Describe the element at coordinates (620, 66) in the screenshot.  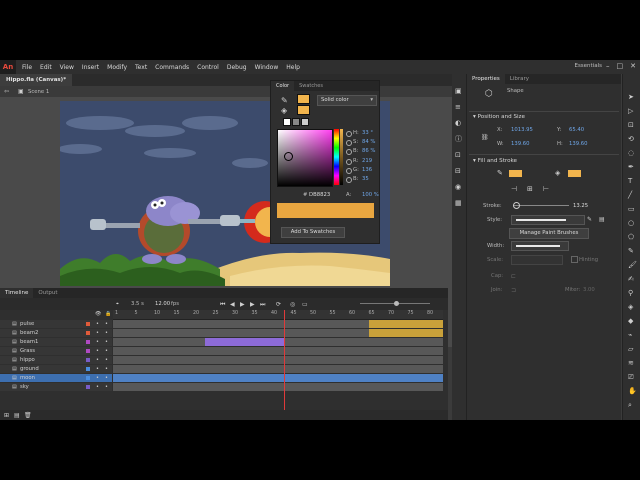
I see `maximize-button: □` at that location.